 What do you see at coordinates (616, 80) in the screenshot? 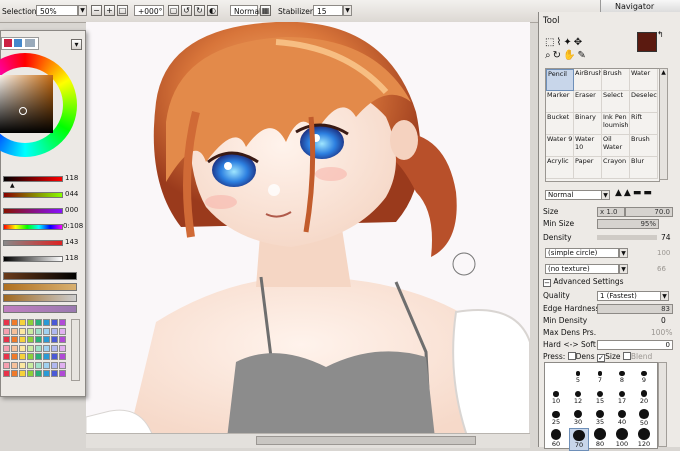
I see `tool-0-2: Brush` at bounding box center [616, 80].